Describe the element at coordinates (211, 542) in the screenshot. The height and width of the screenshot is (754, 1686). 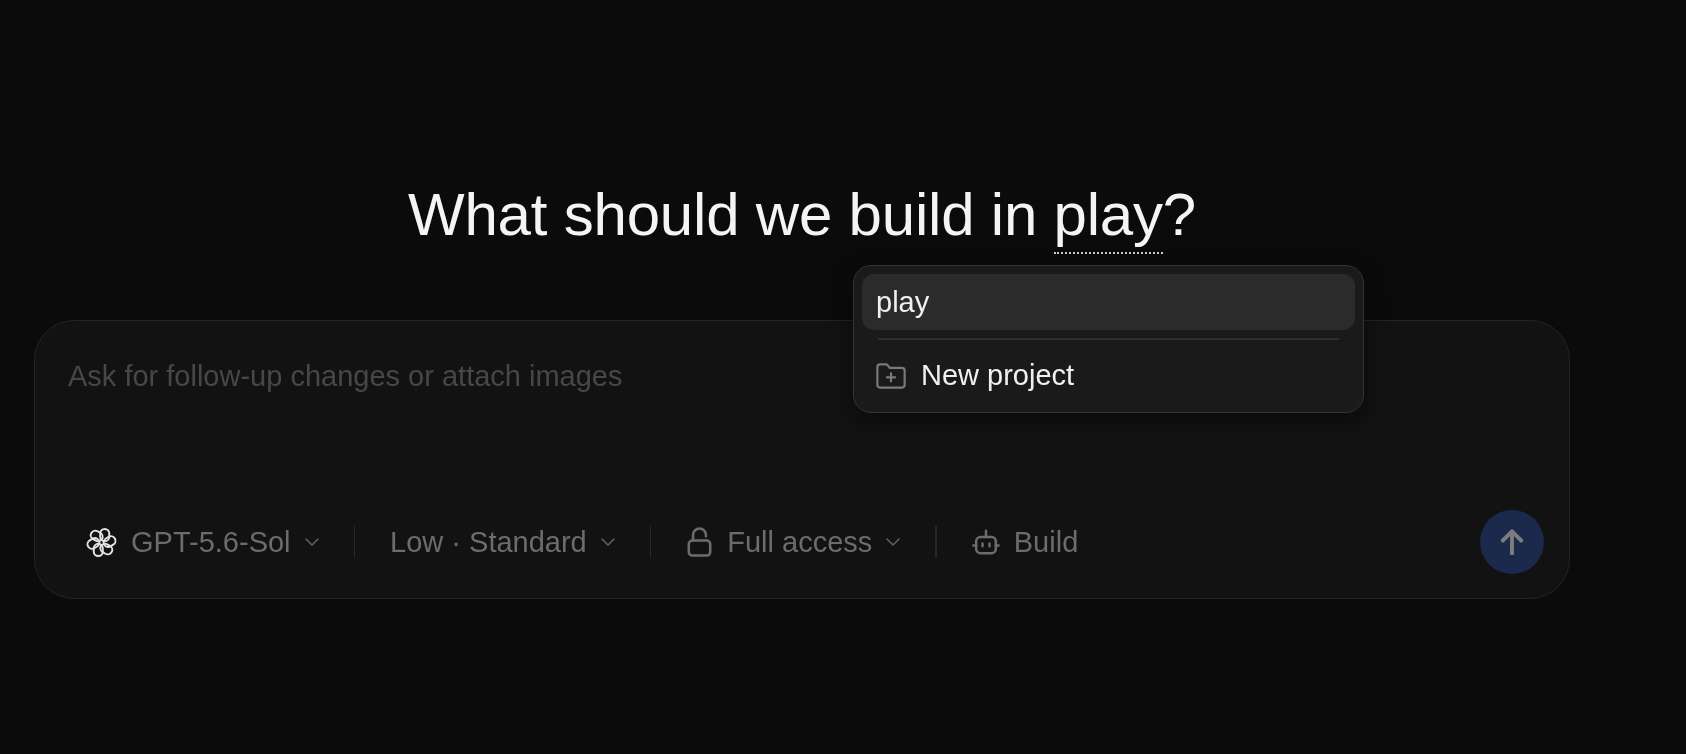
I see `button-label: GPT-5.6-Sol` at that location.